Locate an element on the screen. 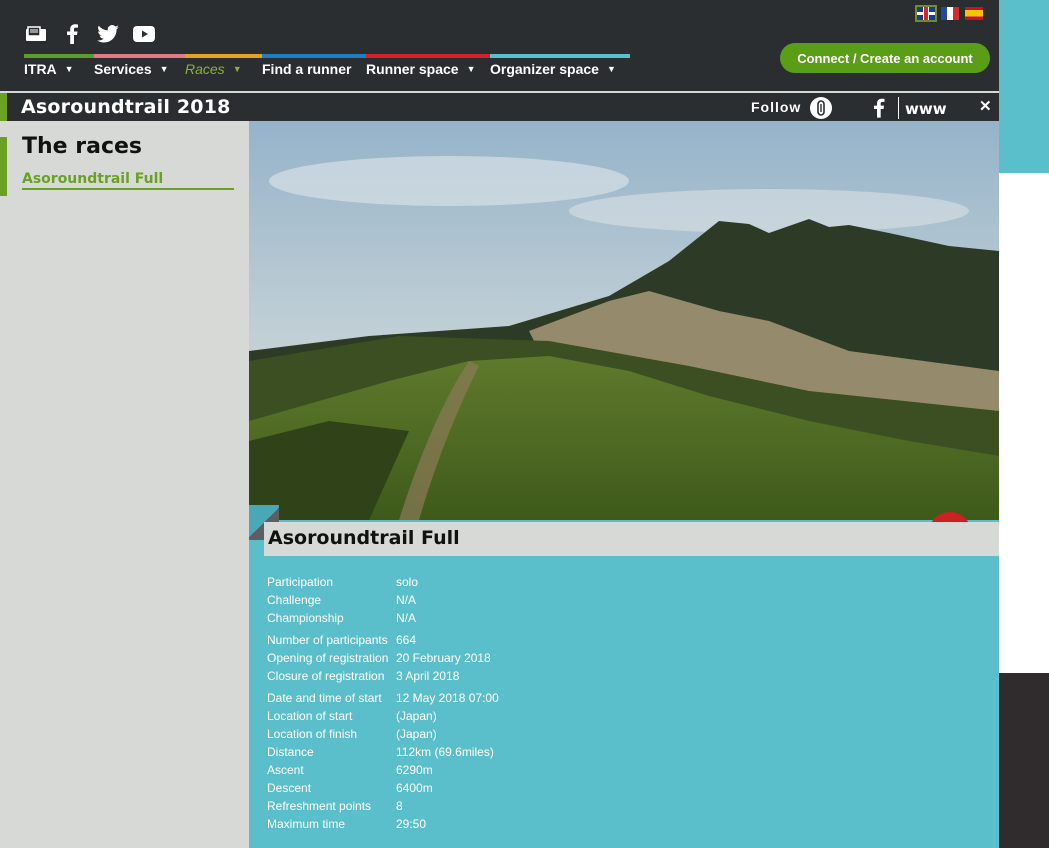 Image resolution: width=1049 pixels, height=848 pixels. detail-value: 112km (69.6miles) is located at coordinates (445, 752).